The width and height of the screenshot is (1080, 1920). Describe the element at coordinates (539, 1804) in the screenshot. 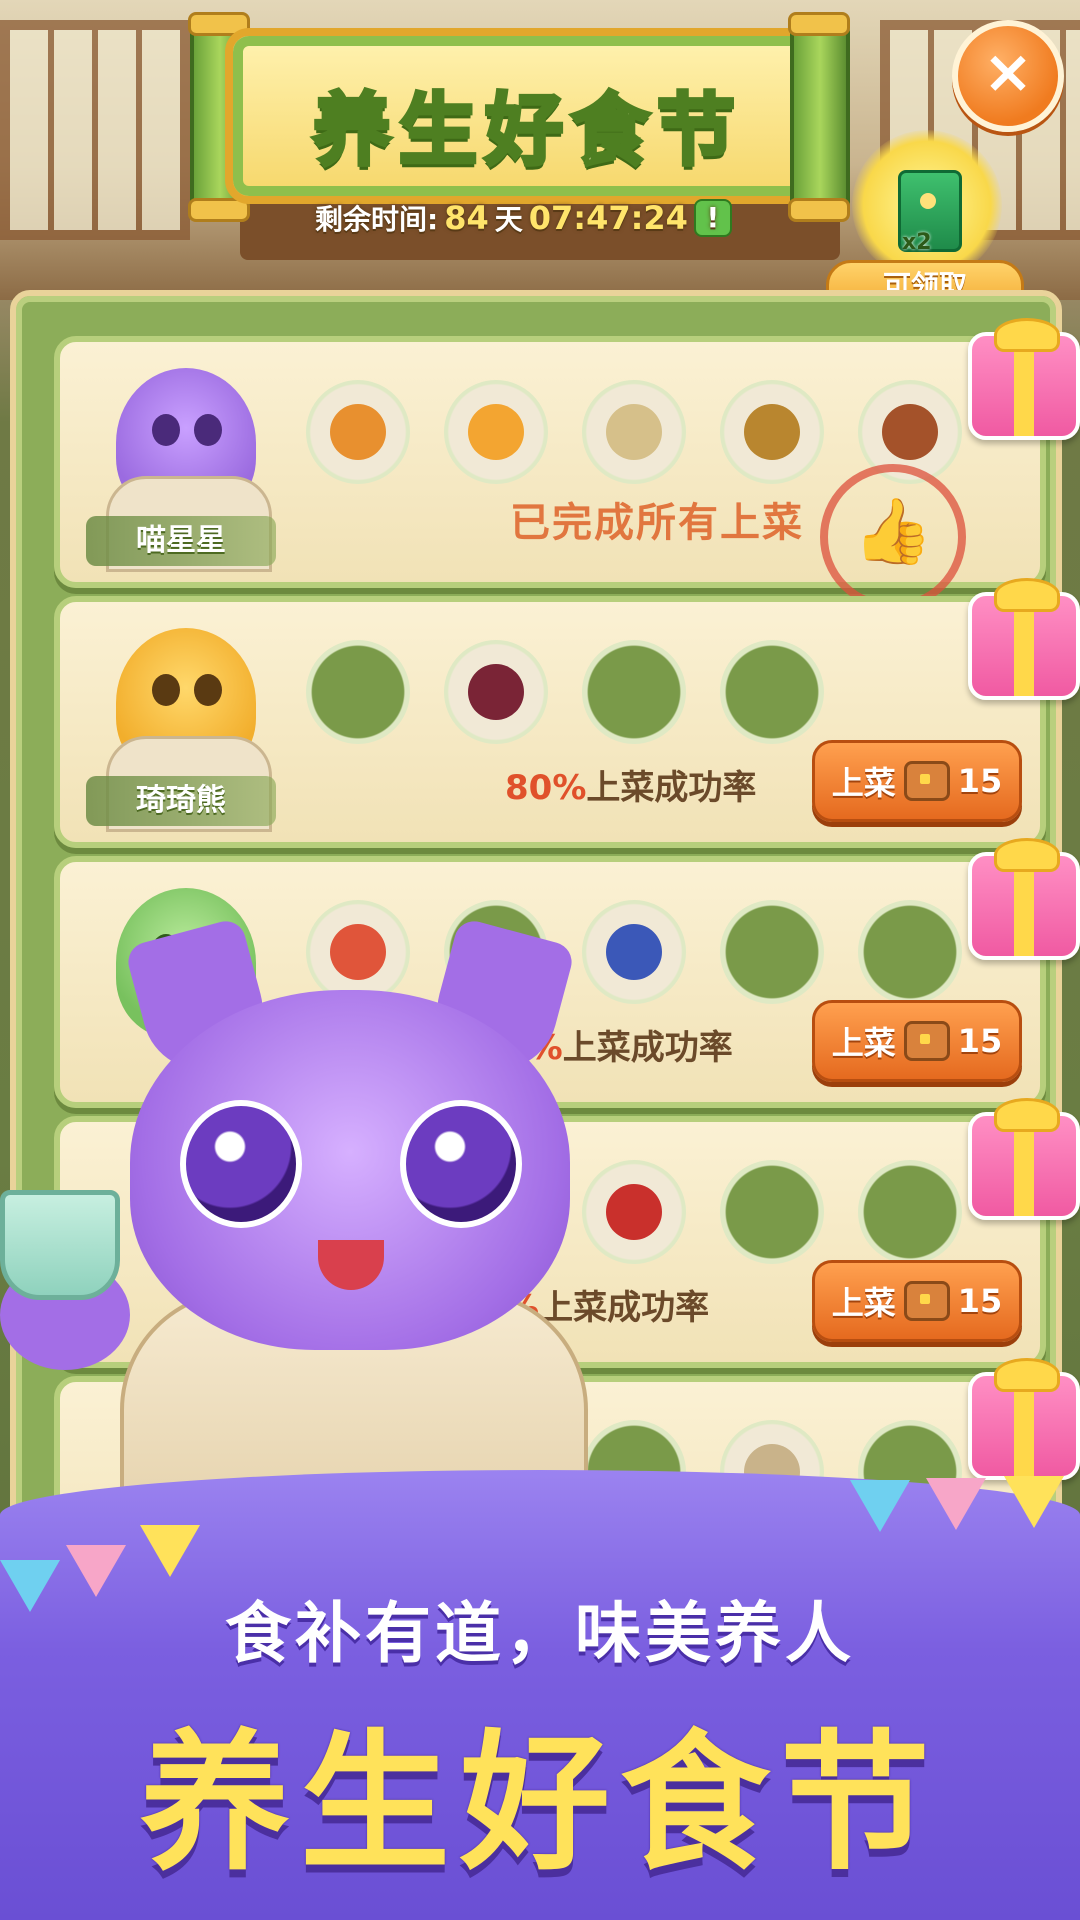

I see `footer-title: 养生好食节` at that location.